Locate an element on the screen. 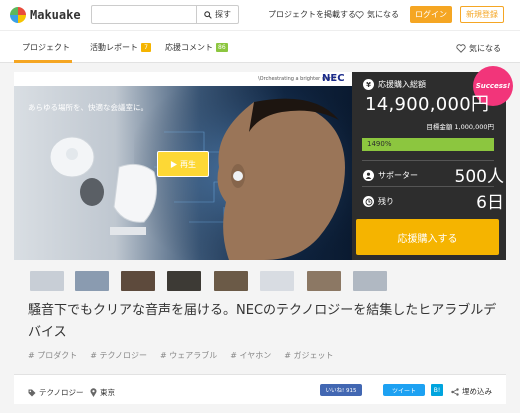 The height and width of the screenshot is (413, 520). facebook-like-button: いいね! 915 is located at coordinates (341, 390).